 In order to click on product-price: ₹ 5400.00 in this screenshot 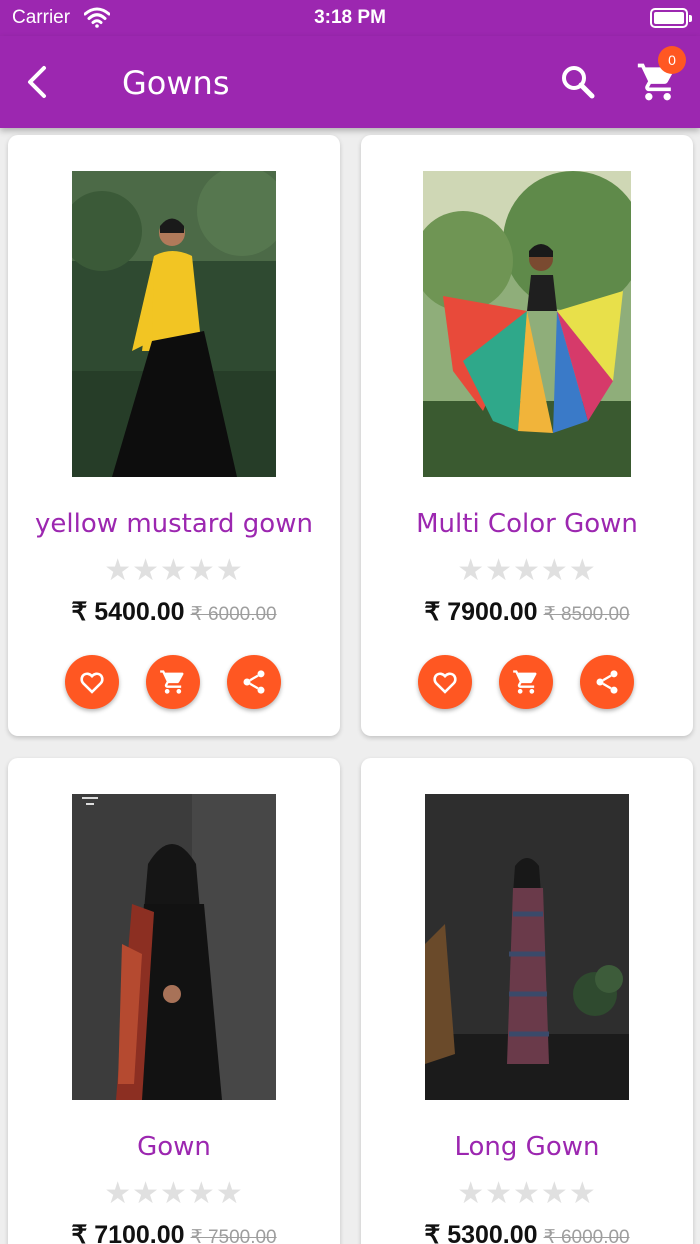, I will do `click(128, 612)`.